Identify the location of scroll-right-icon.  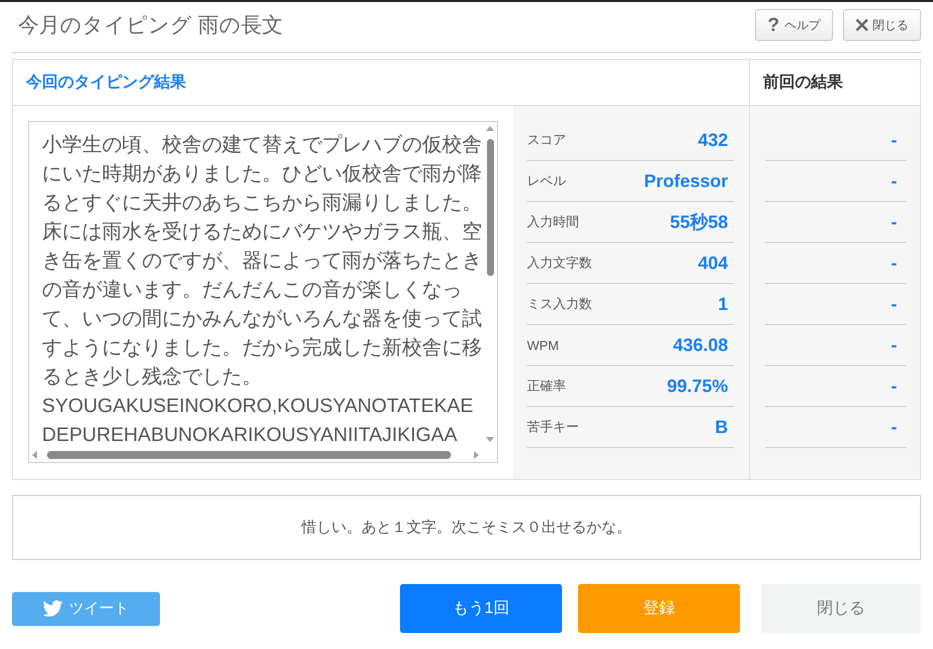
(476, 455).